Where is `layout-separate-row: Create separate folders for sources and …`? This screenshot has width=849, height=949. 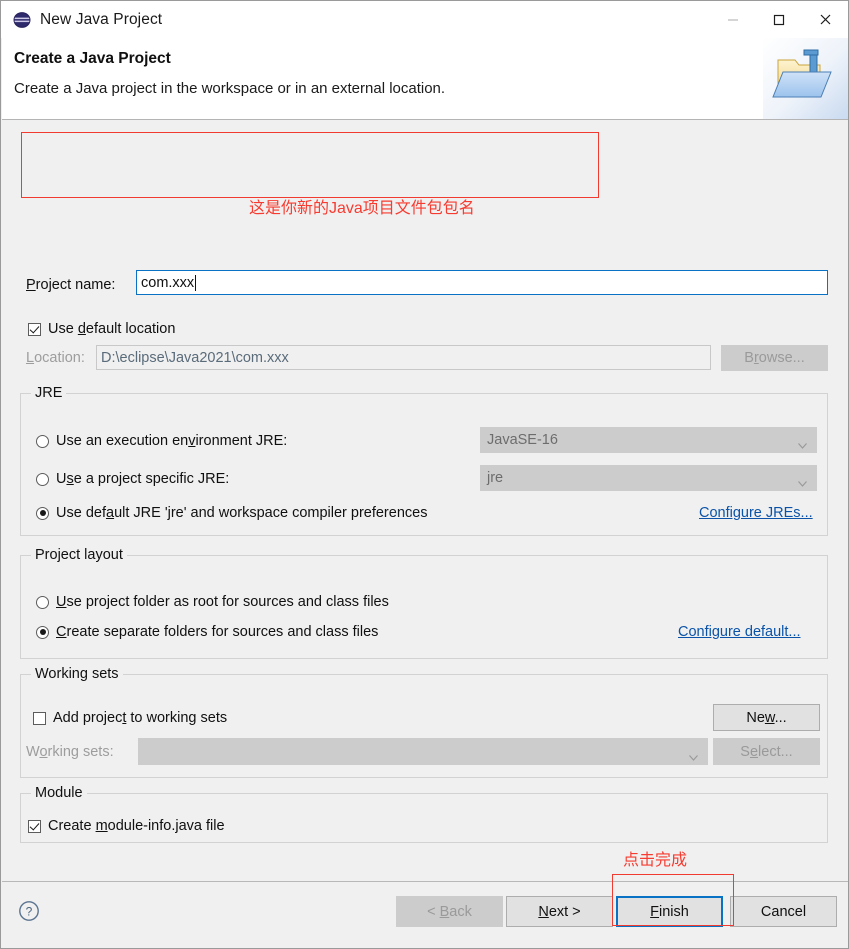
layout-separate-row: Create separate folders for sources and … is located at coordinates (207, 632).